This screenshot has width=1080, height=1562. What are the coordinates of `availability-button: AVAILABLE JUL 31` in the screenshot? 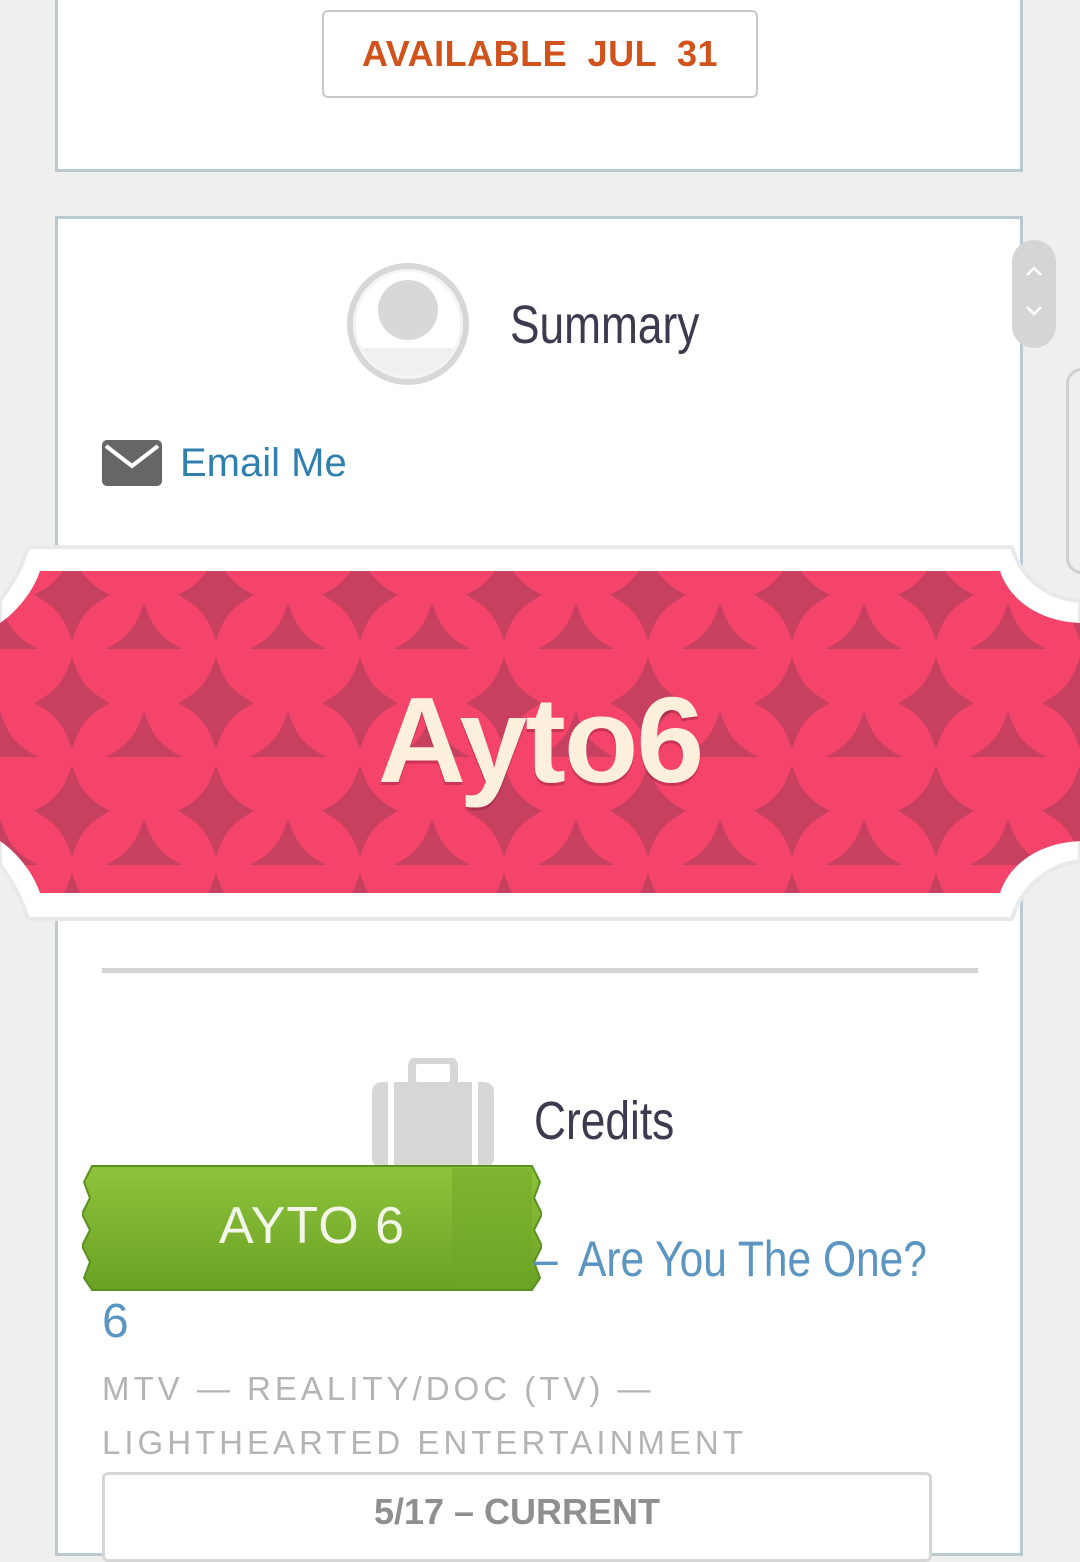 It's located at (540, 54).